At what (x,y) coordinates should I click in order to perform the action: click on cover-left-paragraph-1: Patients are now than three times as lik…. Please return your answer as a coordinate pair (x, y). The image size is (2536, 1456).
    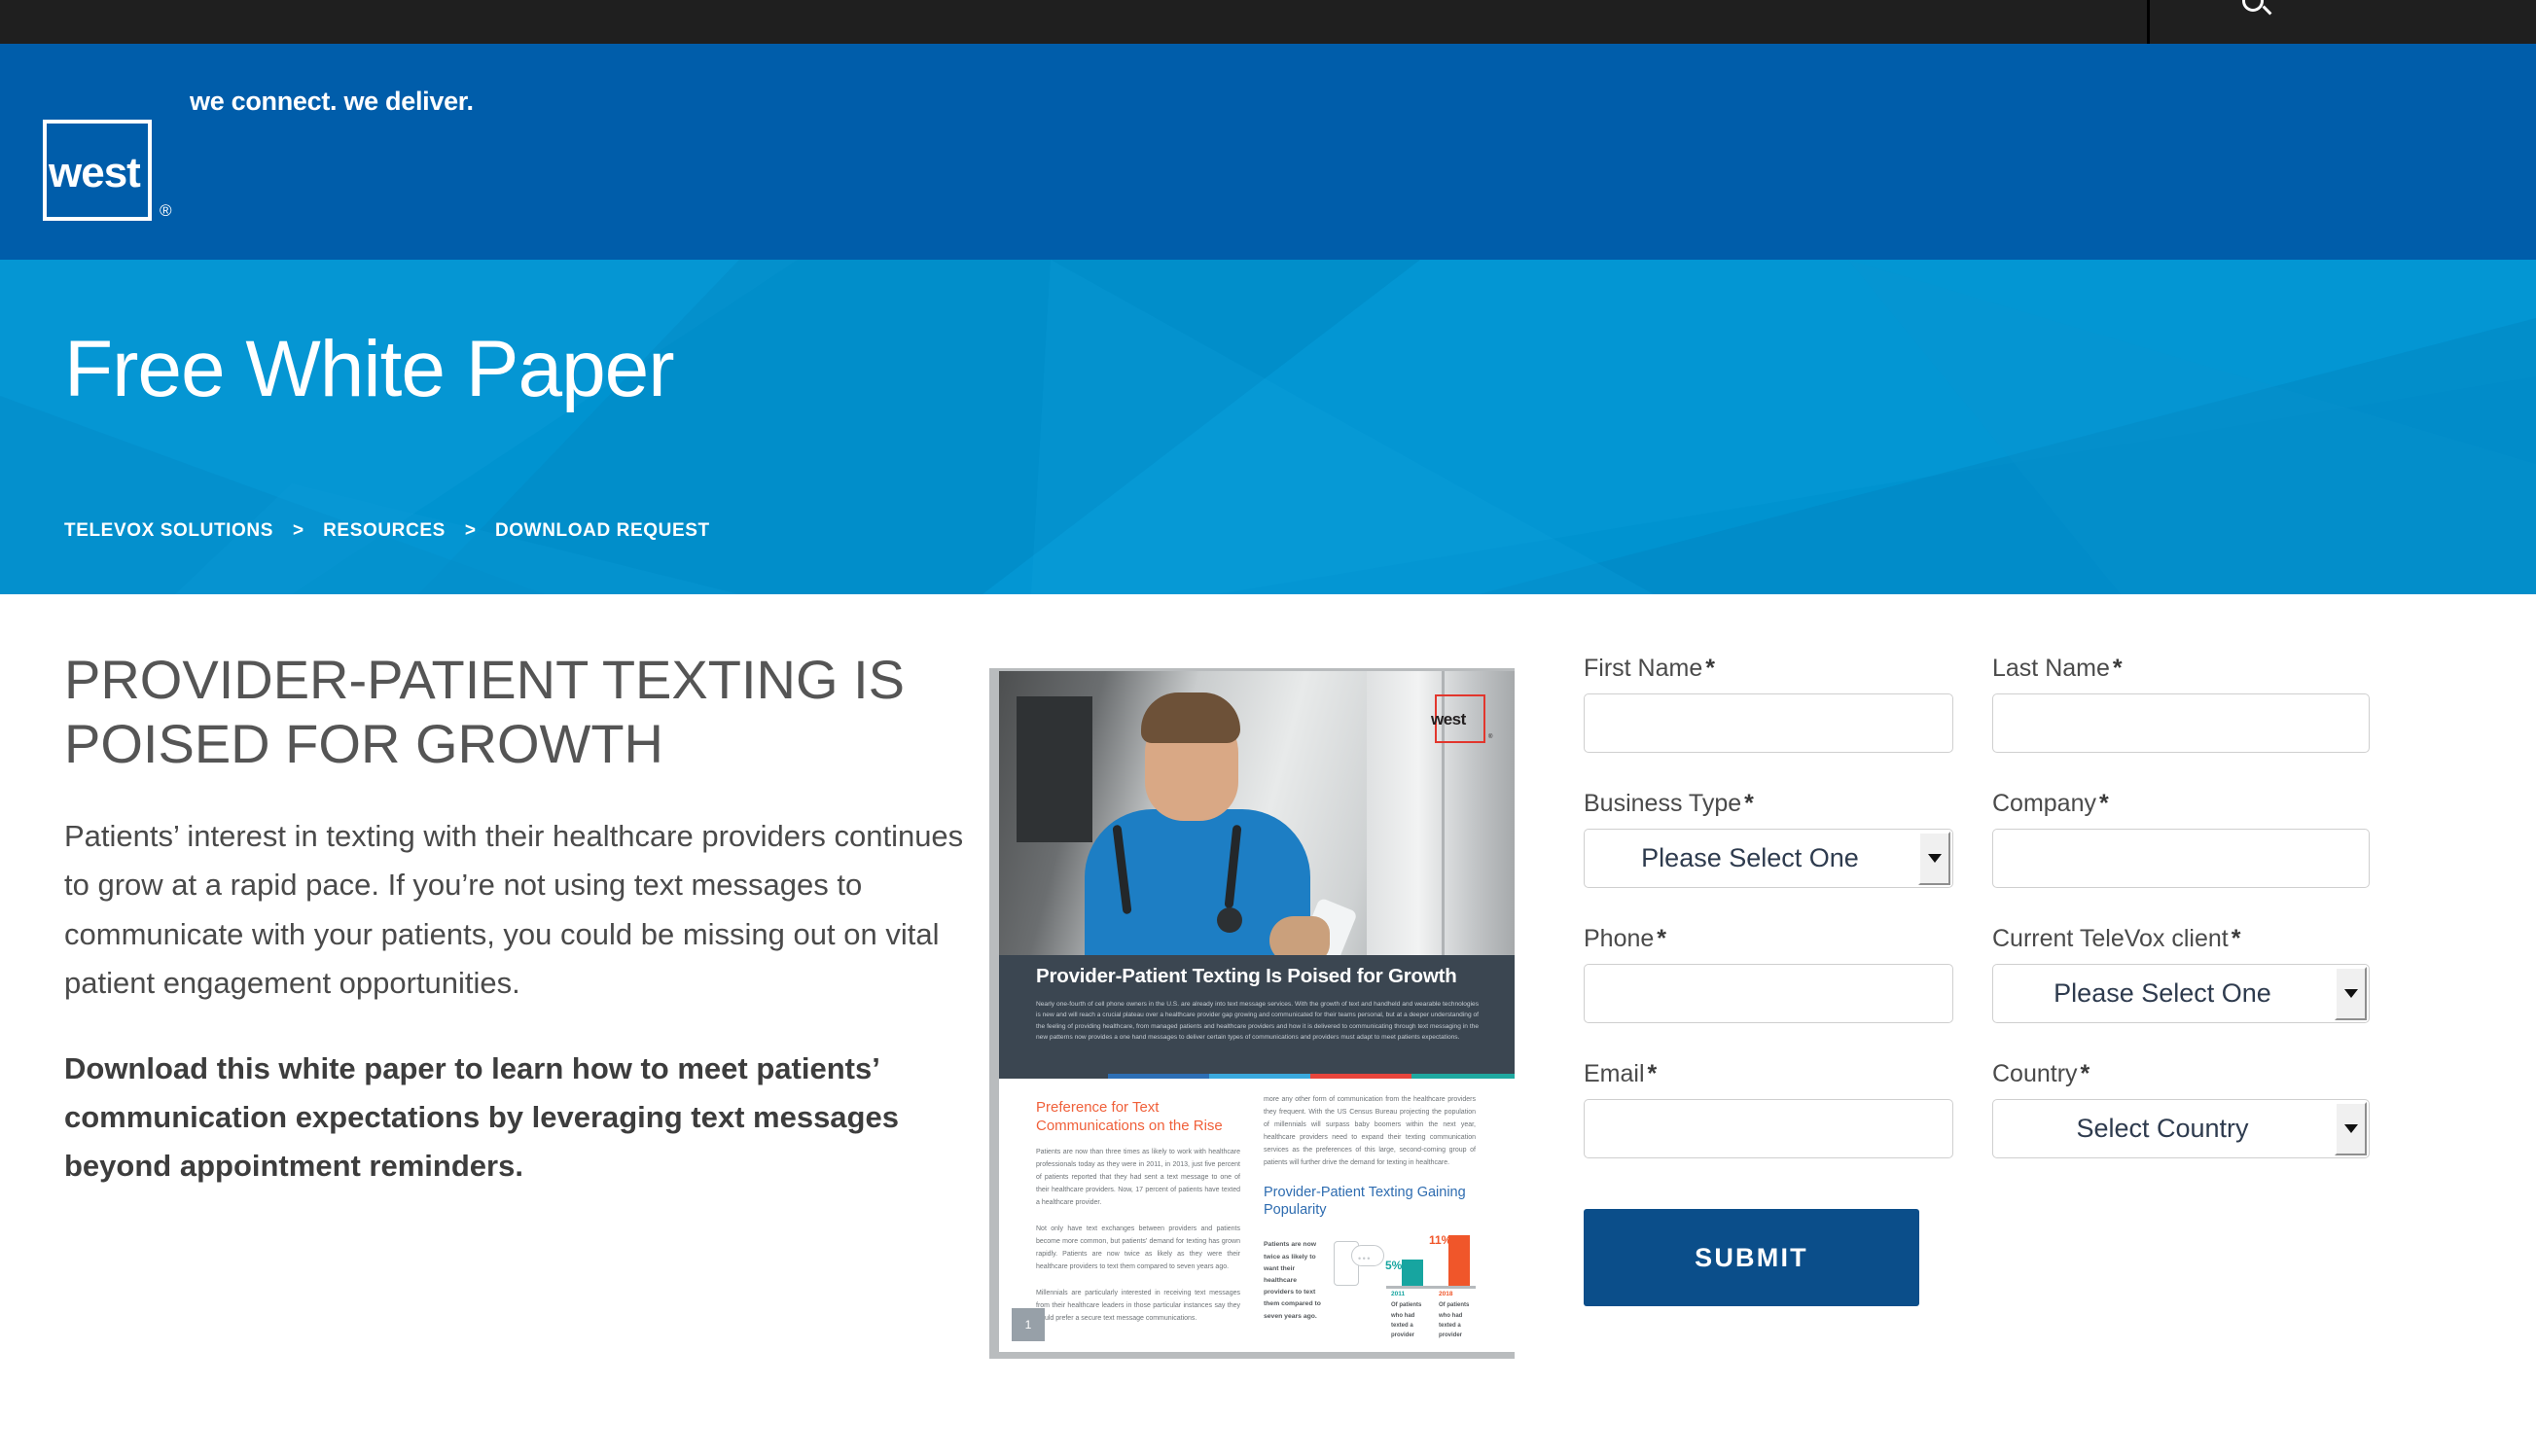
    Looking at the image, I should click on (1138, 1178).